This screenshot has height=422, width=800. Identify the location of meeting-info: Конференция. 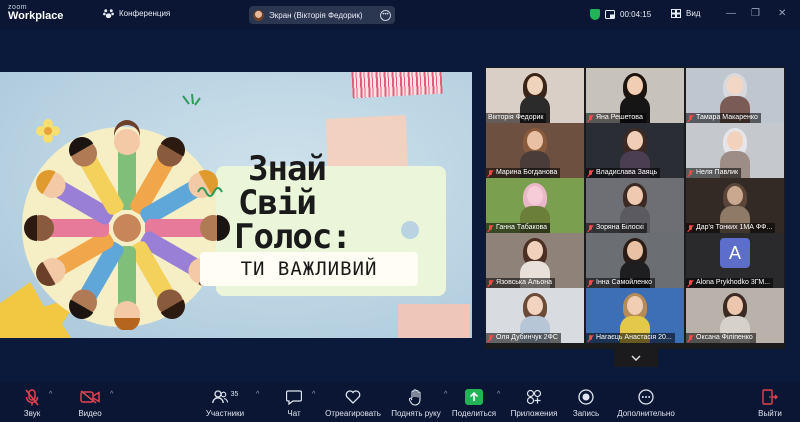
(136, 13).